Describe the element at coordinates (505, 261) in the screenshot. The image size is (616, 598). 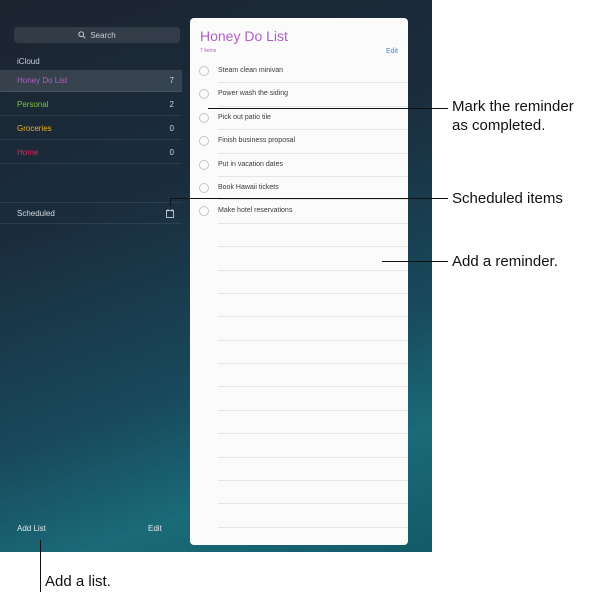
I see `callout-add-reminder: Add a reminder.` at that location.